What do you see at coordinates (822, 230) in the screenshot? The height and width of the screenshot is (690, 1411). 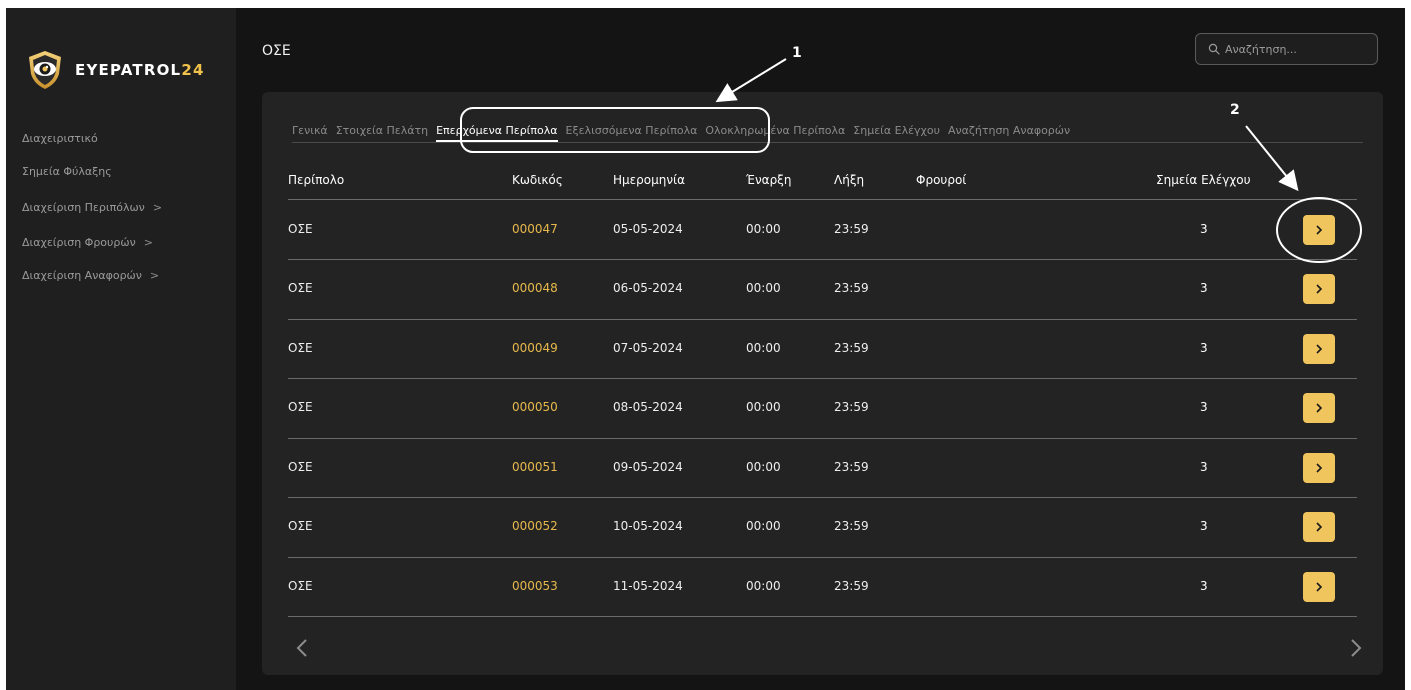 I see `table-row: ΟΣΕ 000047 05-05-2024 00:00 23:59 3` at bounding box center [822, 230].